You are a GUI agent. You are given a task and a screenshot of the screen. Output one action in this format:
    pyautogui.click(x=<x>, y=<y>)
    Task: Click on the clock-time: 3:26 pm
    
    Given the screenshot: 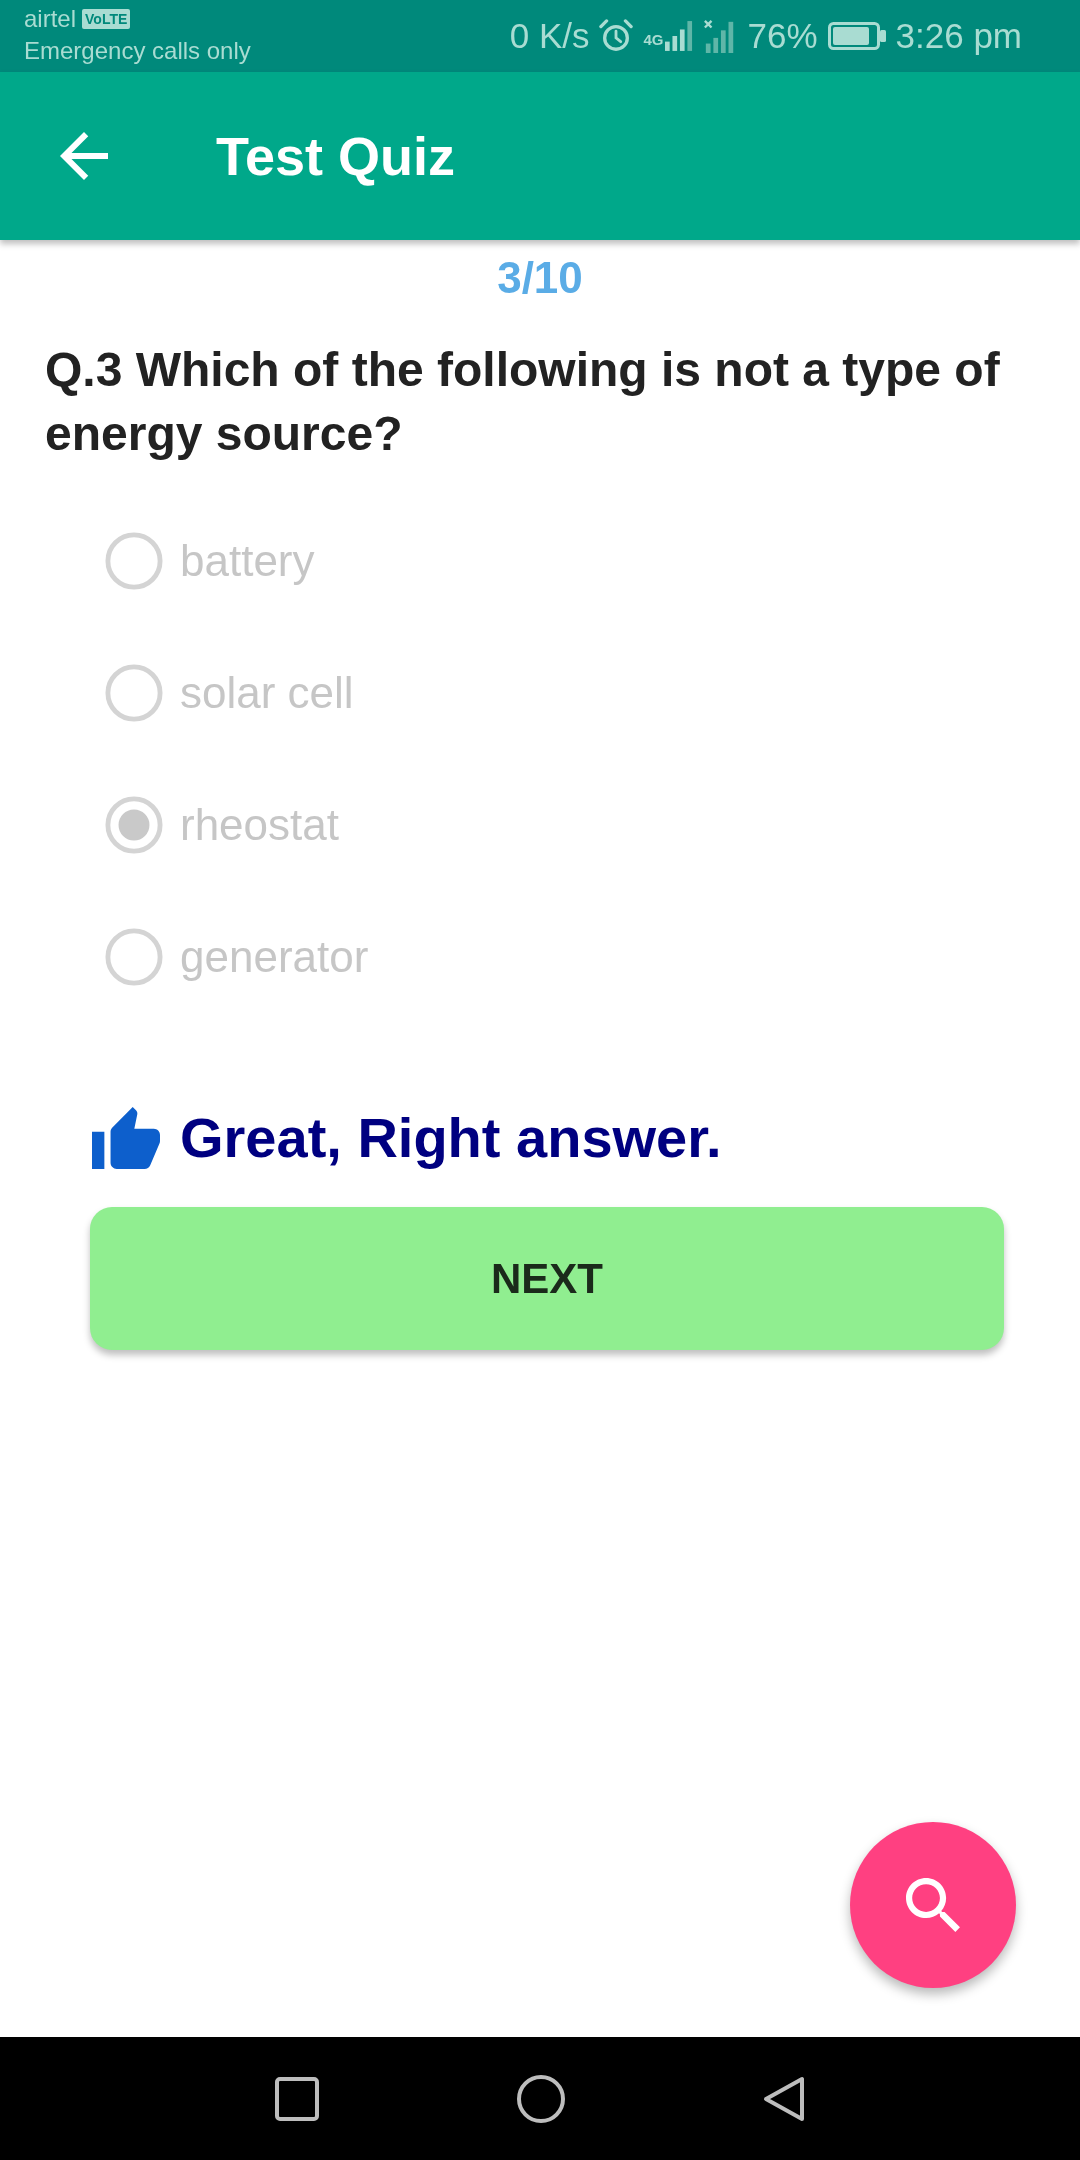 What is the action you would take?
    pyautogui.click(x=958, y=36)
    